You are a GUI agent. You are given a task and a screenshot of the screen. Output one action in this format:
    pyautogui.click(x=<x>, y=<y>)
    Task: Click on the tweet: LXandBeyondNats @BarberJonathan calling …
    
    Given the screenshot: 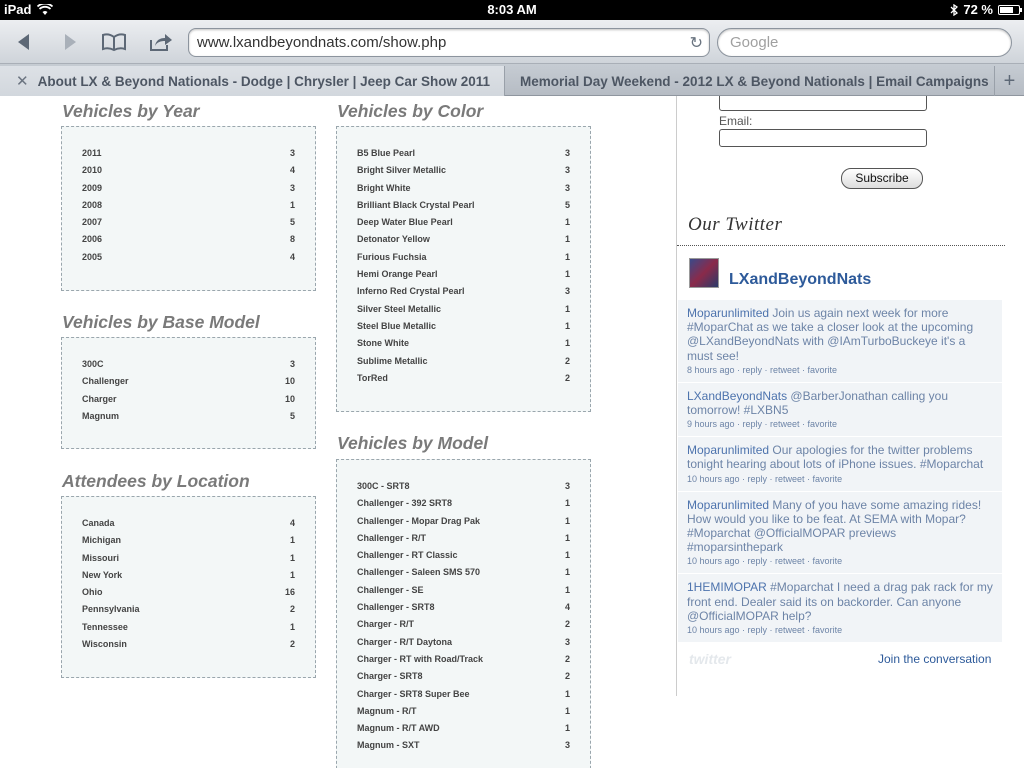 What is the action you would take?
    pyautogui.click(x=840, y=410)
    